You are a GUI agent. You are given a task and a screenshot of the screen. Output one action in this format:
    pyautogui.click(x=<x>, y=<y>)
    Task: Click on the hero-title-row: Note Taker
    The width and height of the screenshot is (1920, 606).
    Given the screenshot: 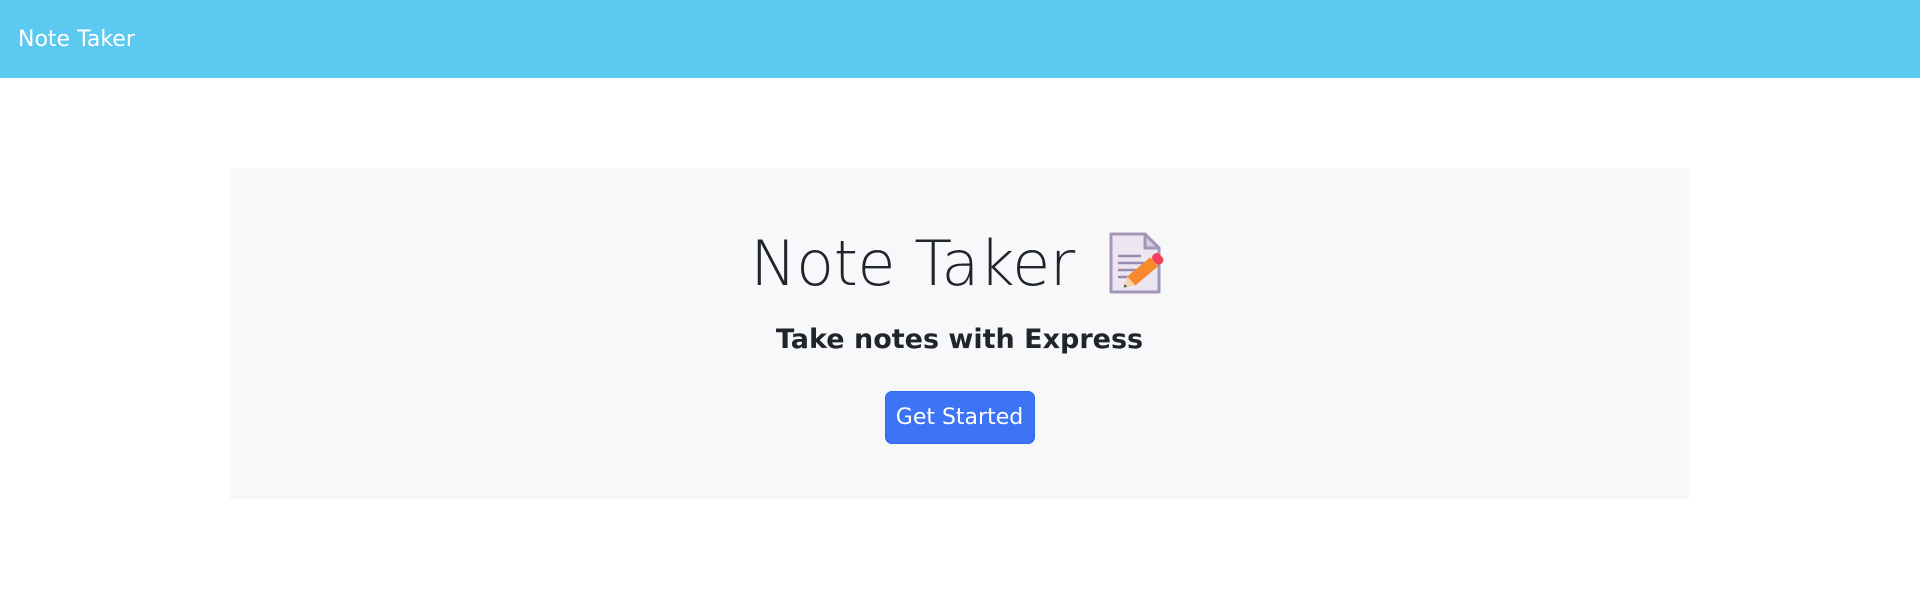 What is the action you would take?
    pyautogui.click(x=959, y=263)
    